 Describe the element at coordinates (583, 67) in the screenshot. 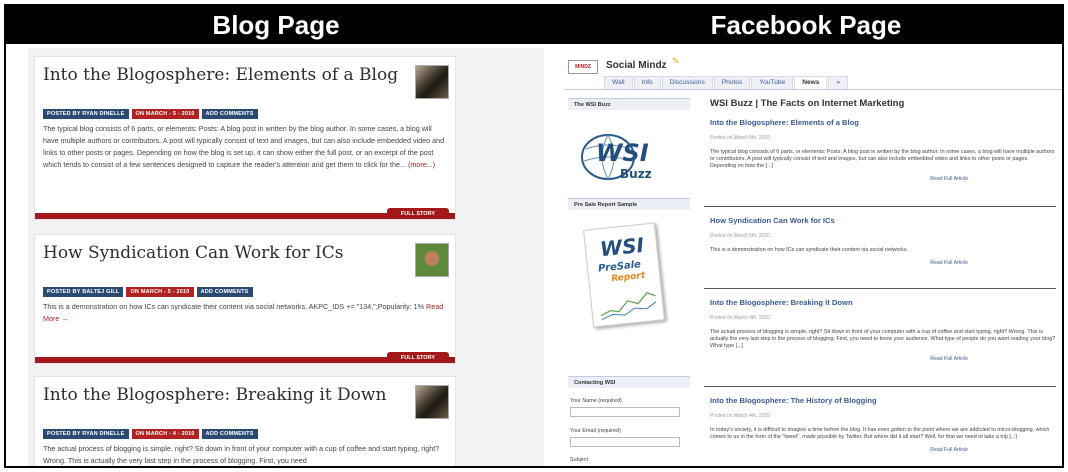

I see `page-logo: MINDZ` at that location.